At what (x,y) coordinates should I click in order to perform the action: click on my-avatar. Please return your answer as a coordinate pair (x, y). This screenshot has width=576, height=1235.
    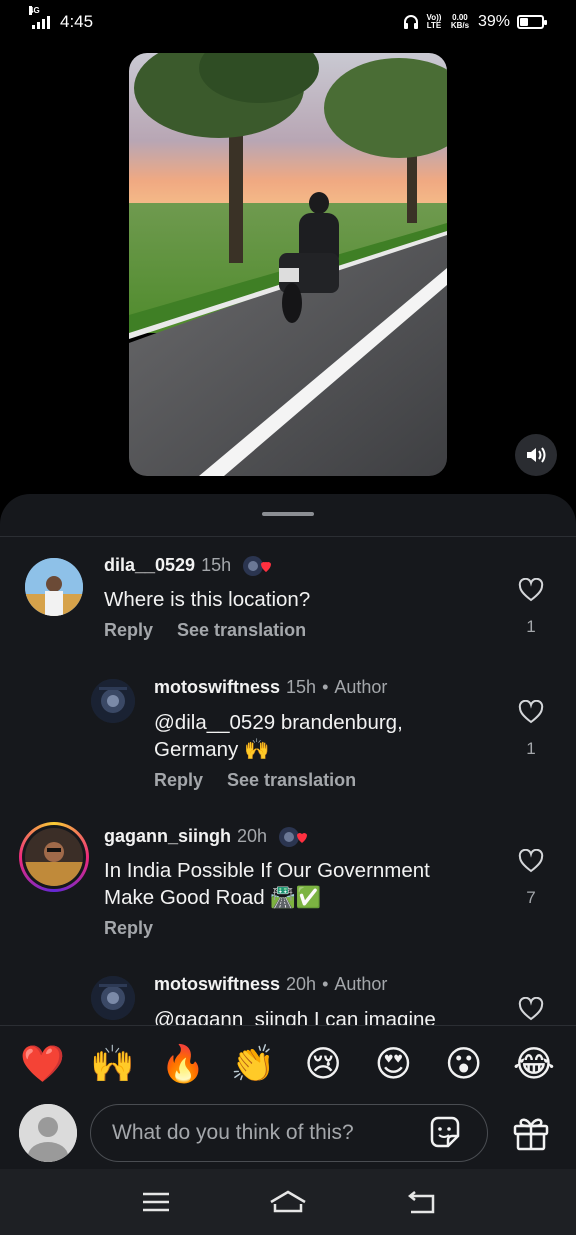
    Looking at the image, I should click on (48, 1133).